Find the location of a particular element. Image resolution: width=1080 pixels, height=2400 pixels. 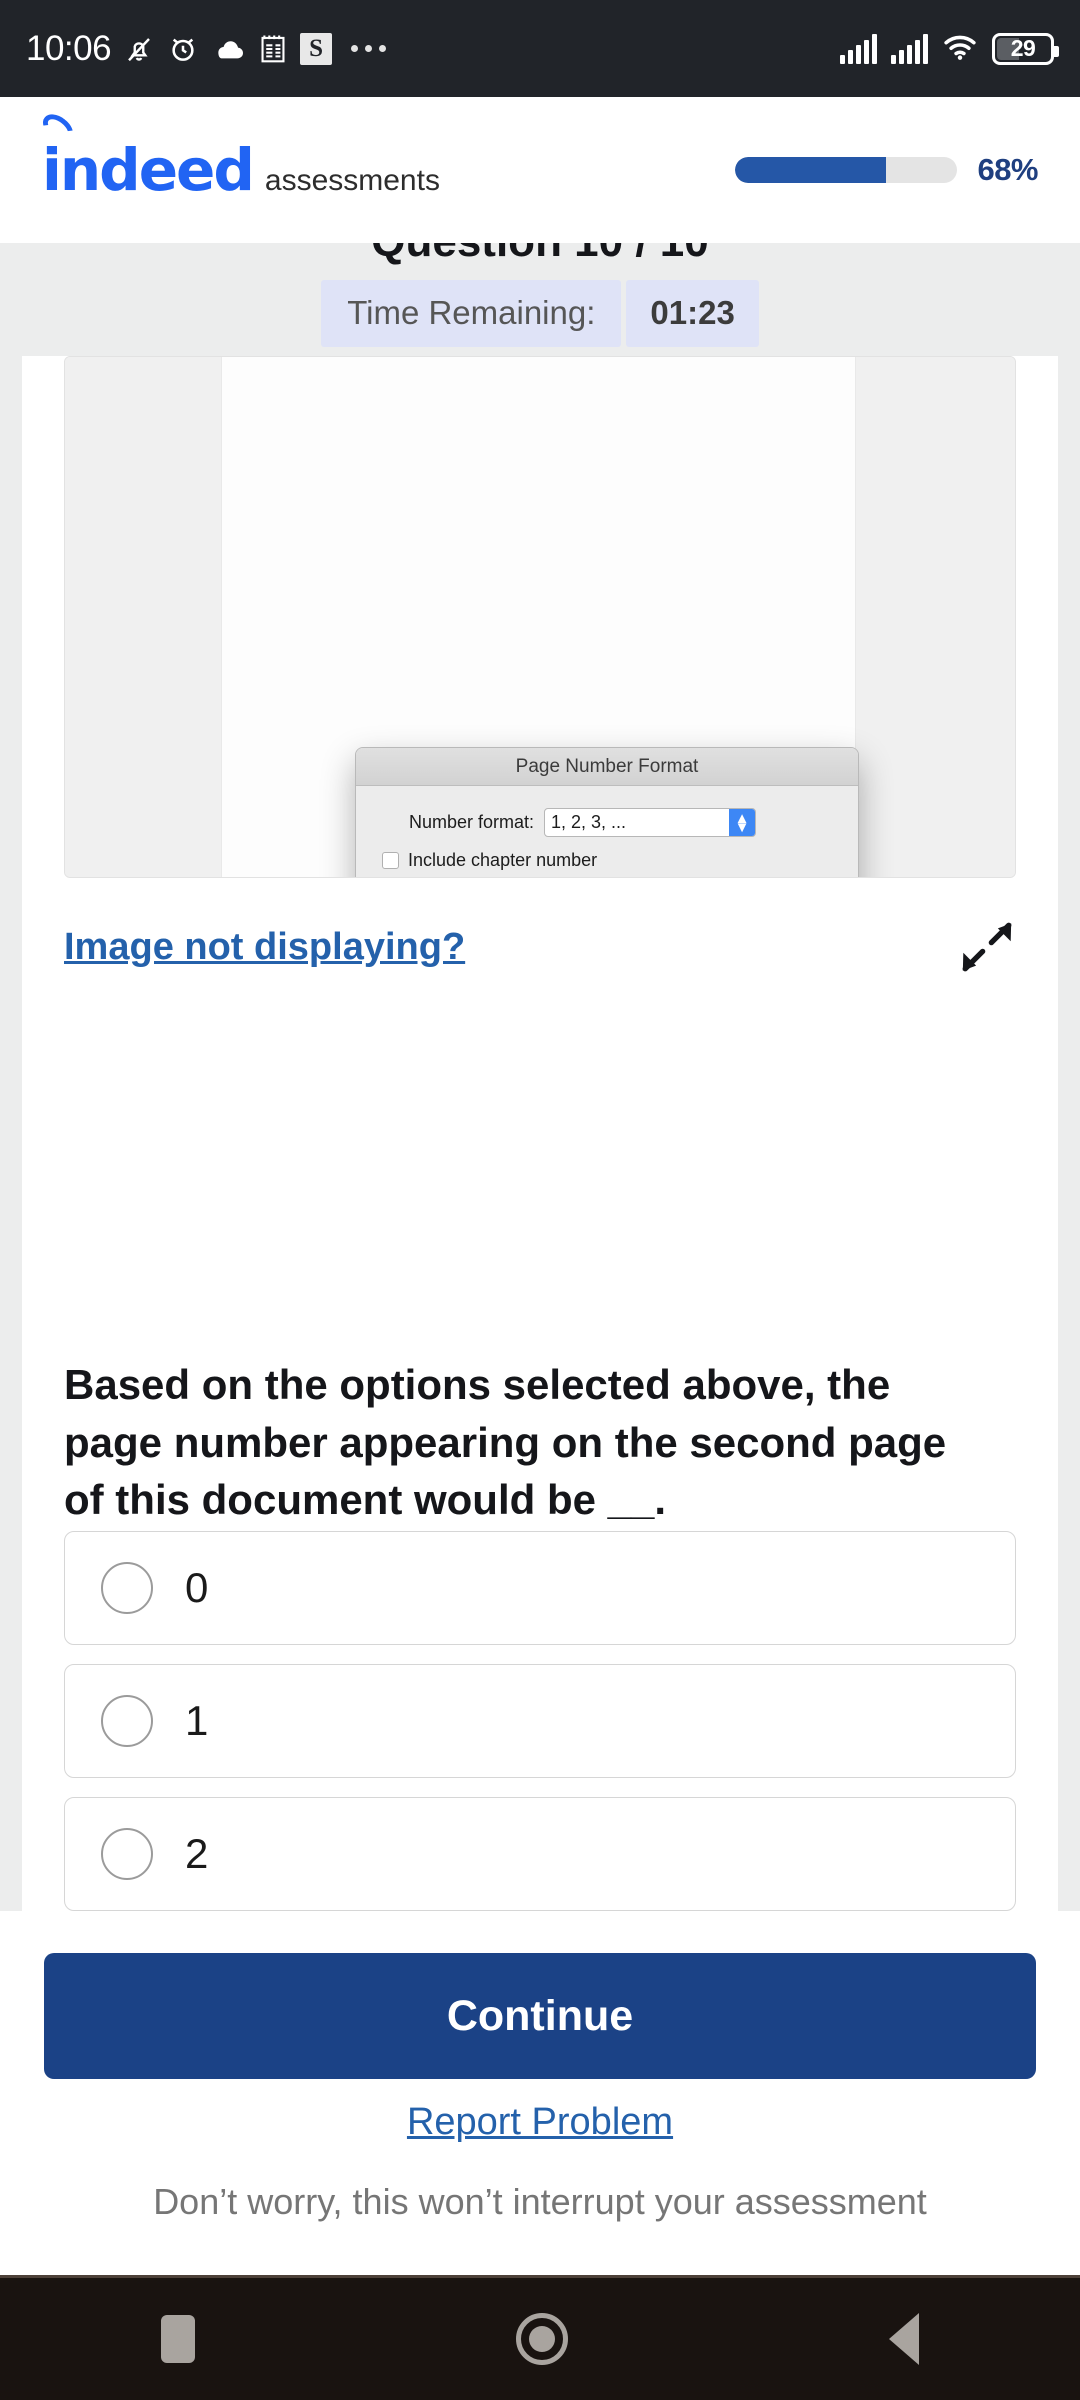

image-link-row: Image not displaying? is located at coordinates (540, 947).